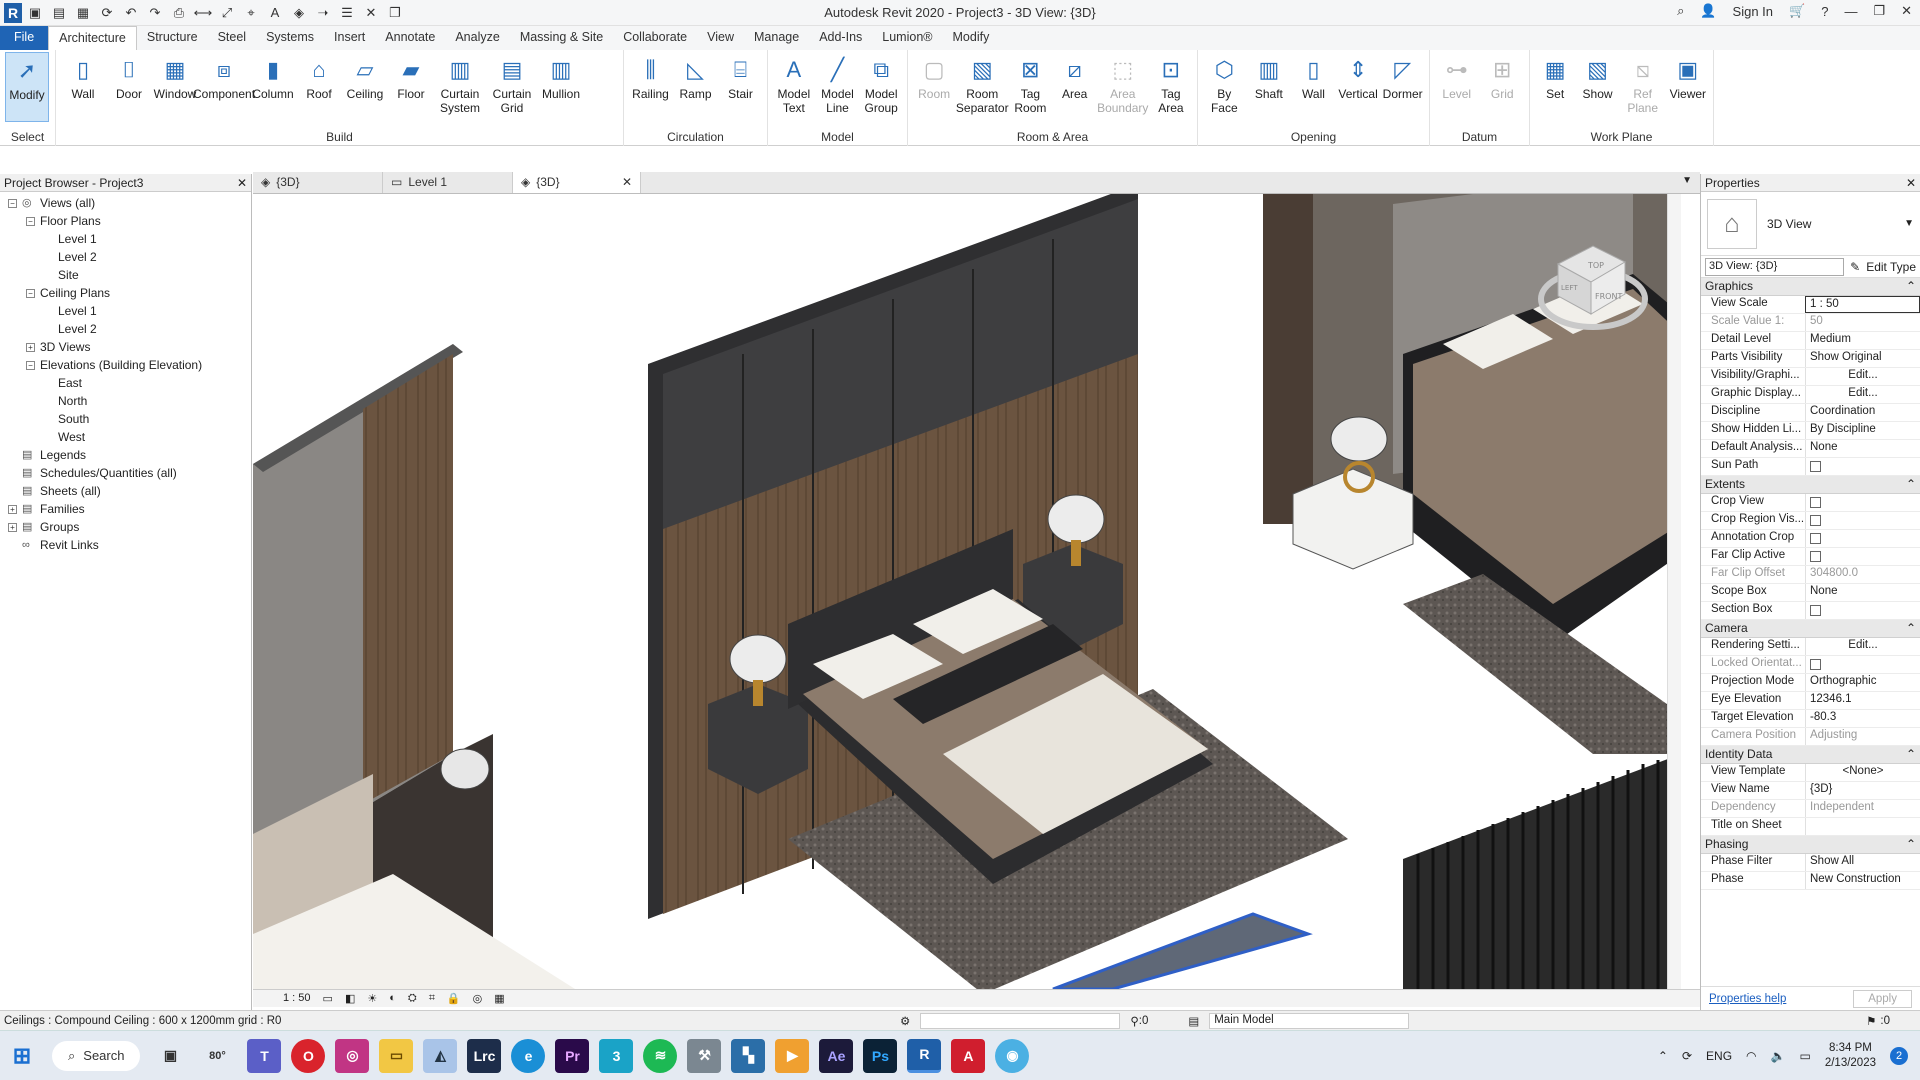 This screenshot has height=1080, width=1920. I want to click on properties-help-link: Properties help, so click(1747, 999).